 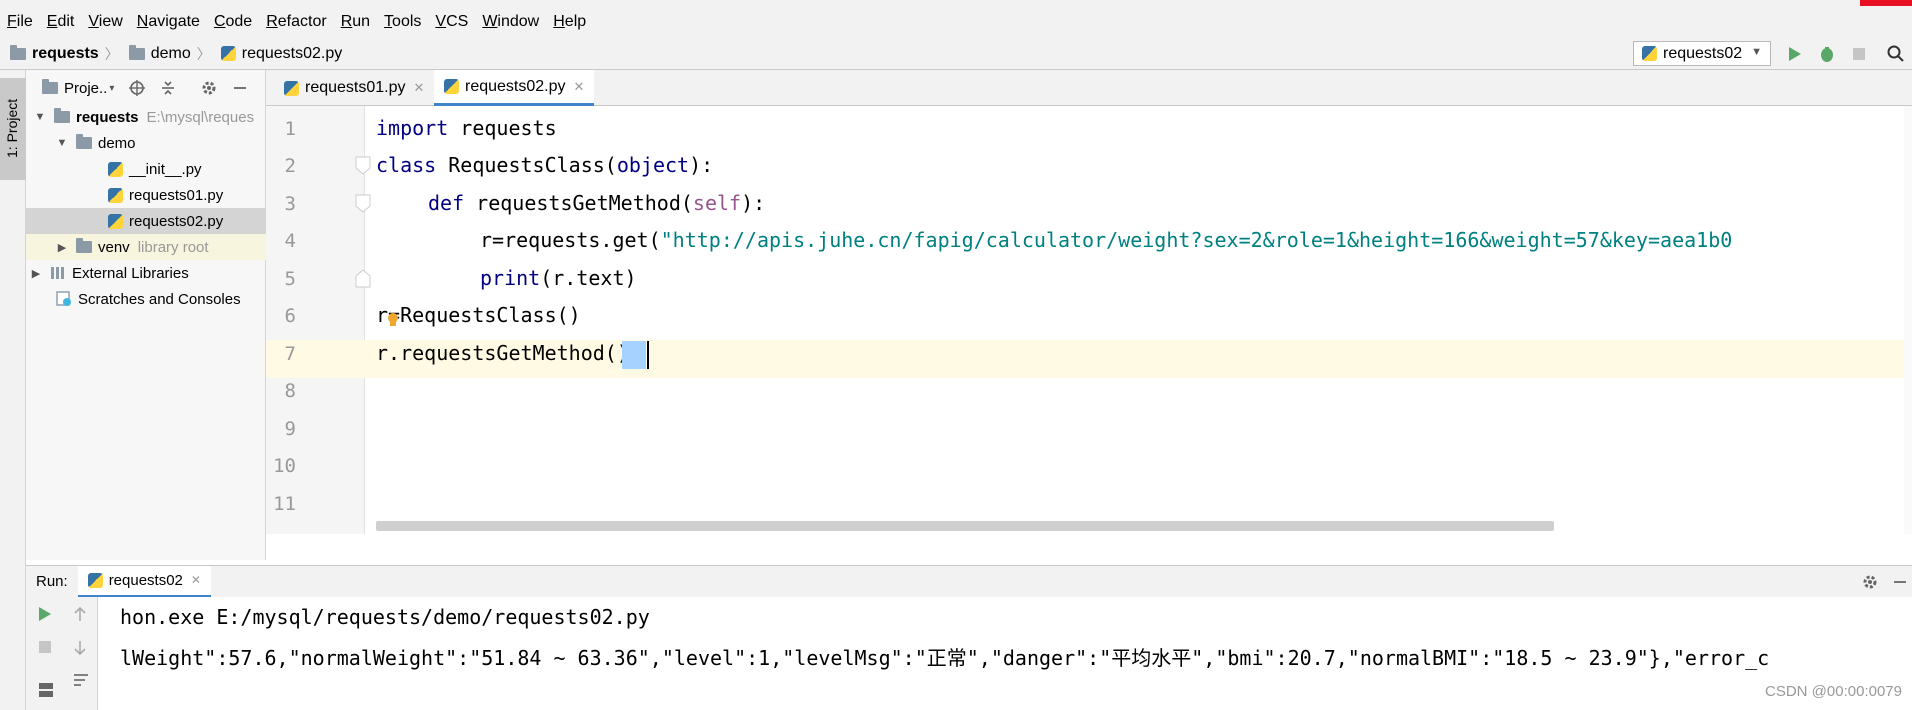 I want to click on line-number: 10, so click(x=284, y=466).